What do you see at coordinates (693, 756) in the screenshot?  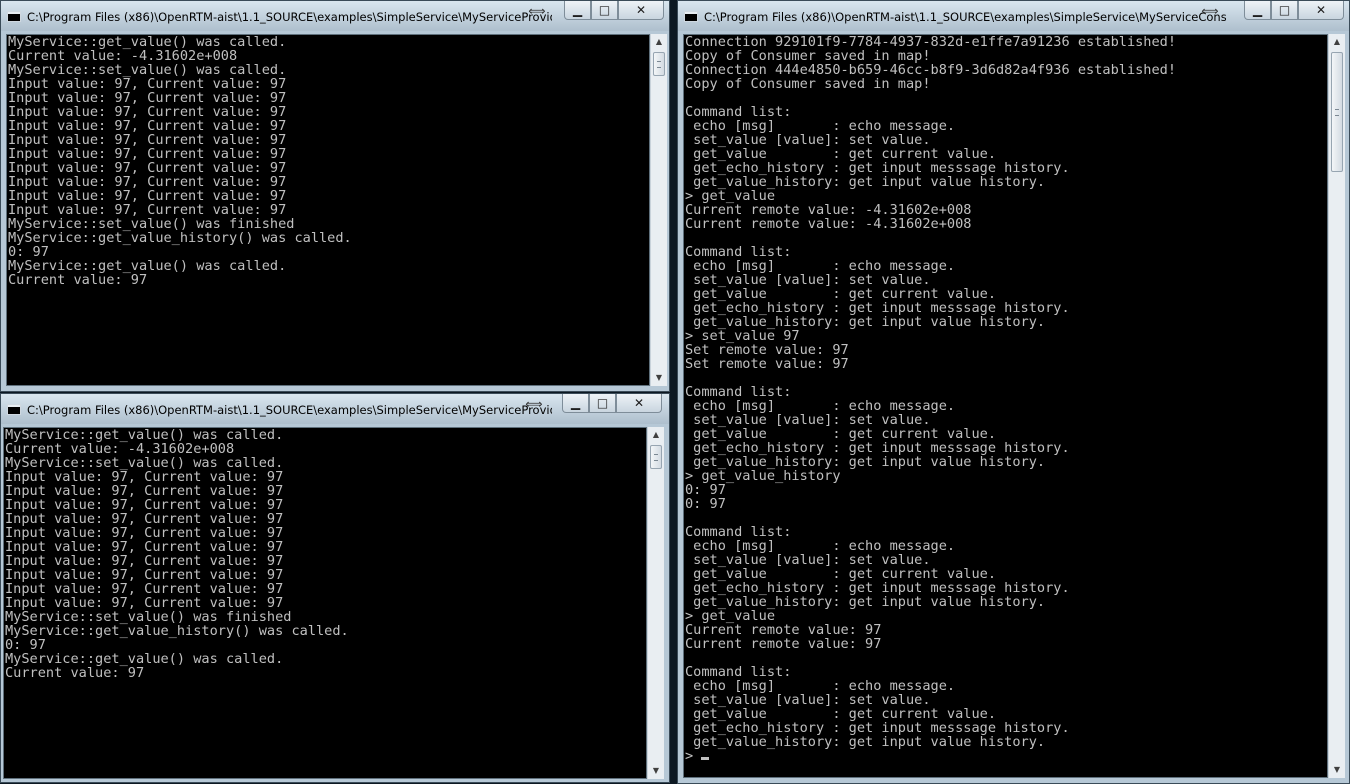 I see `prompt-text: >` at bounding box center [693, 756].